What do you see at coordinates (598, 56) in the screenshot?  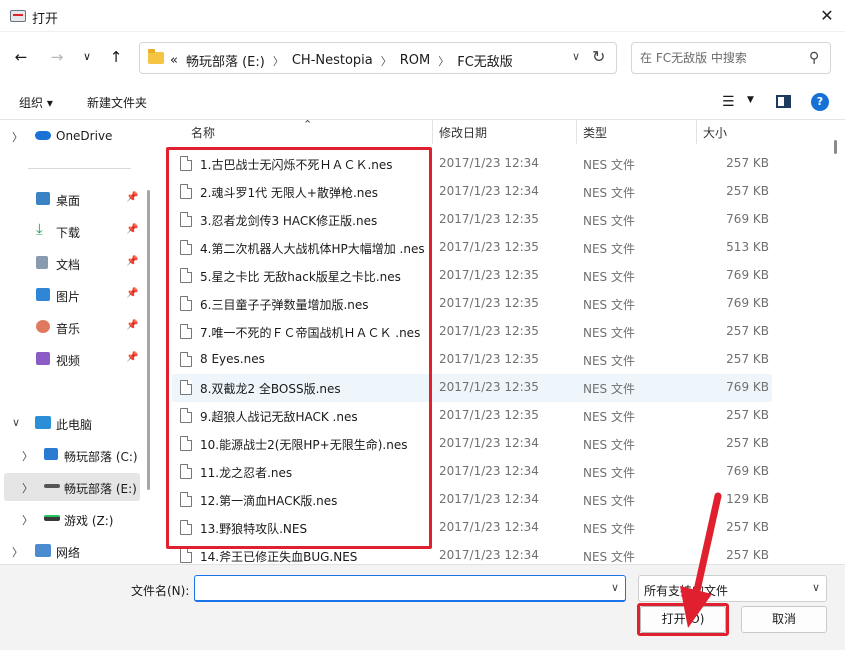 I see `refresh-icon: ↻` at bounding box center [598, 56].